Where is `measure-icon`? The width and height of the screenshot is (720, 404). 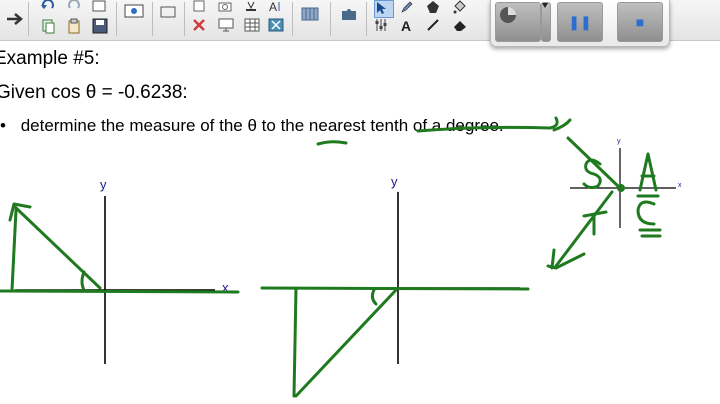 measure-icon is located at coordinates (311, 14).